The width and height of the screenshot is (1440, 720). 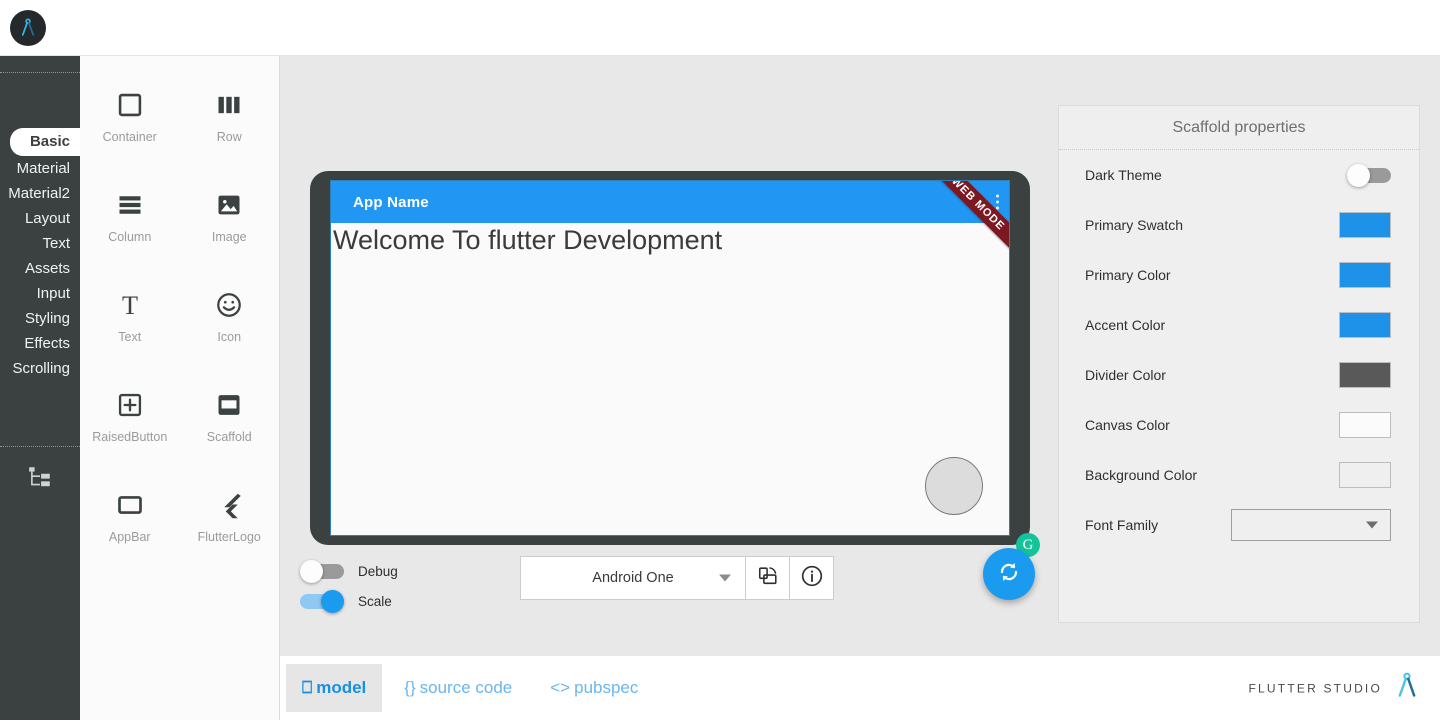 What do you see at coordinates (40, 168) in the screenshot?
I see `sidebar-tab-material: Material` at bounding box center [40, 168].